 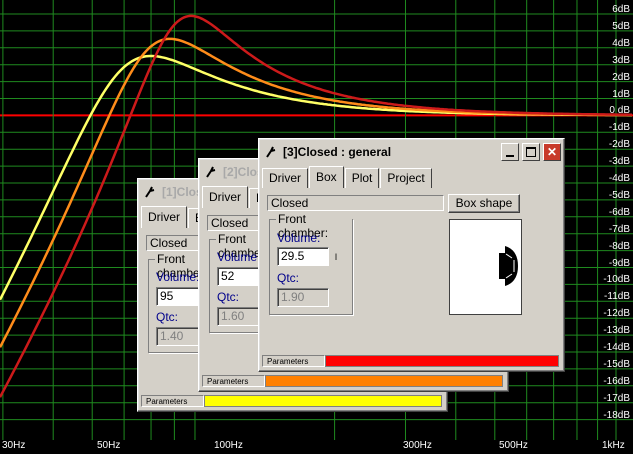 I want to click on db-label: -10dB, so click(x=616, y=280).